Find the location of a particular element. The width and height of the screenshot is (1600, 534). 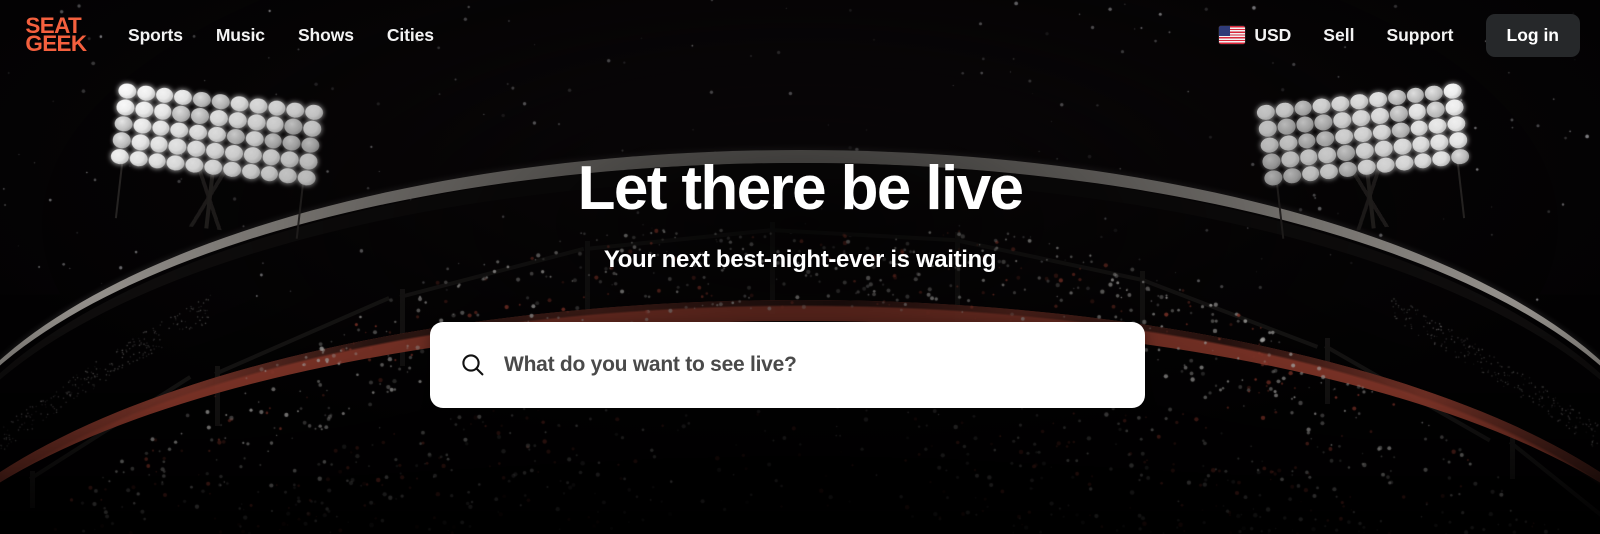

currency-selector: USD is located at coordinates (1255, 35).